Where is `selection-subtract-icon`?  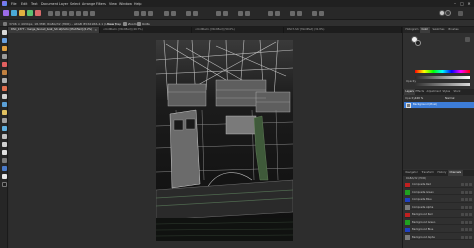
selection-subtract-icon is located at coordinates (143, 13).